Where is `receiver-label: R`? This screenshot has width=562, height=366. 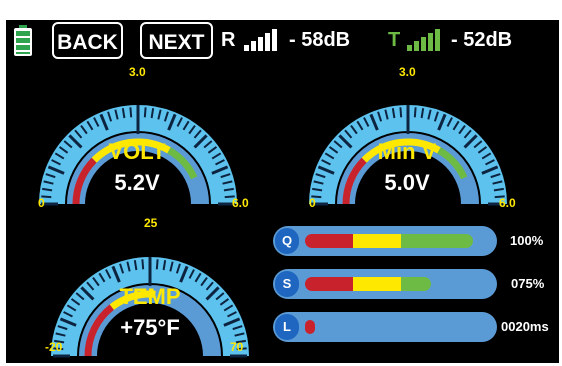
receiver-label: R is located at coordinates (228, 40).